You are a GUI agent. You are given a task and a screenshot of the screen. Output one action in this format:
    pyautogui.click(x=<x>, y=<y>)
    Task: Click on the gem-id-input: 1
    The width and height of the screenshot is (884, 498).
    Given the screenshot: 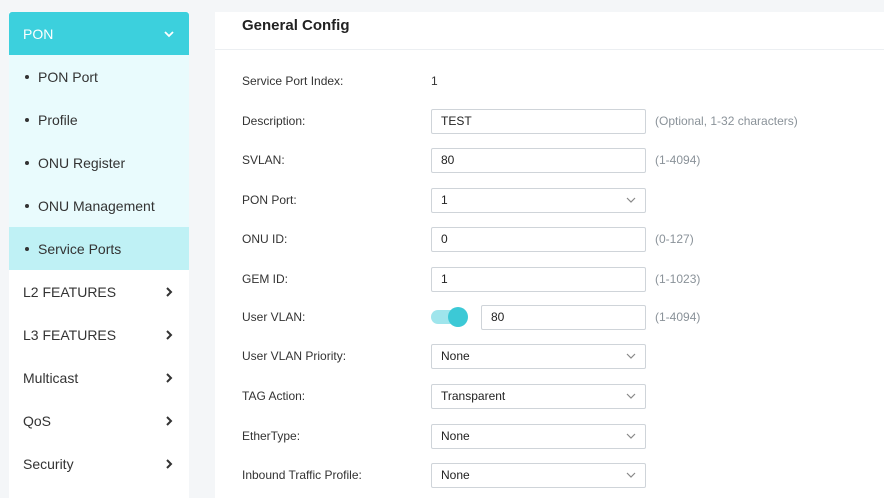 What is the action you would take?
    pyautogui.click(x=538, y=279)
    